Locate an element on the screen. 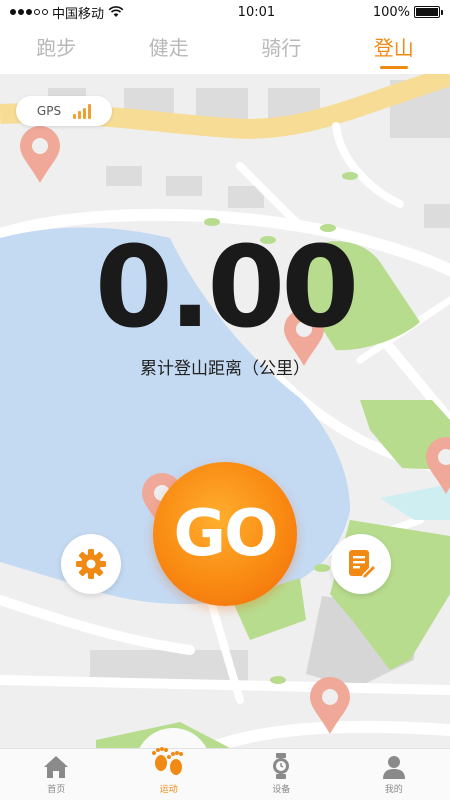  battery-icon is located at coordinates (428, 12).